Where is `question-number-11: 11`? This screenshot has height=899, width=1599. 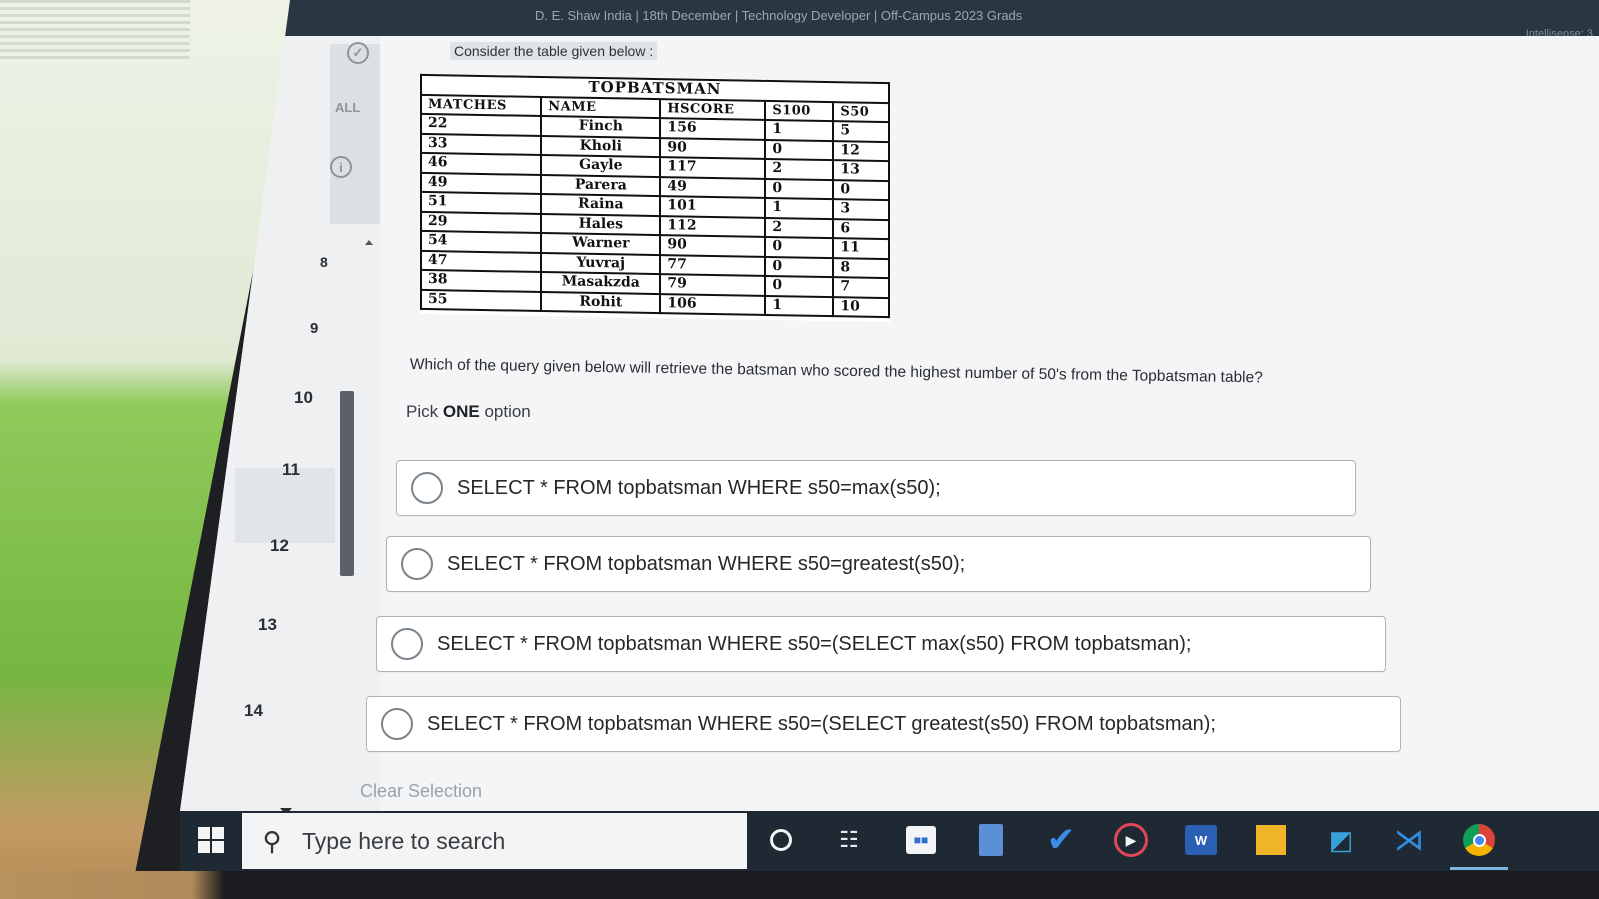
question-number-11: 11 is located at coordinates (291, 470).